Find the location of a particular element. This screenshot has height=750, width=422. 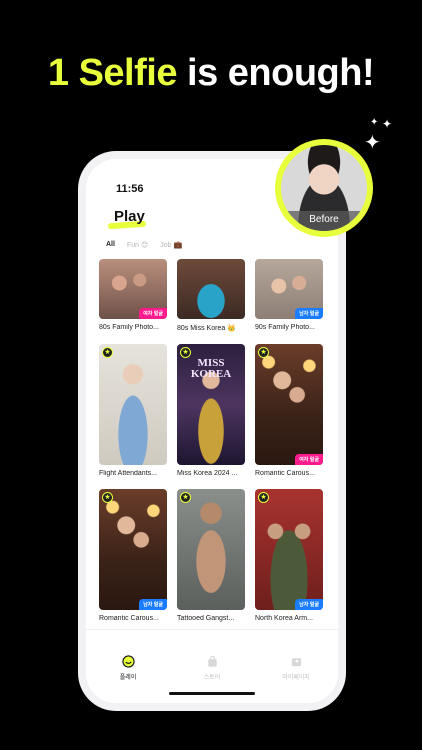

template-thumbnail: 여자 얼굴 is located at coordinates (133, 289).